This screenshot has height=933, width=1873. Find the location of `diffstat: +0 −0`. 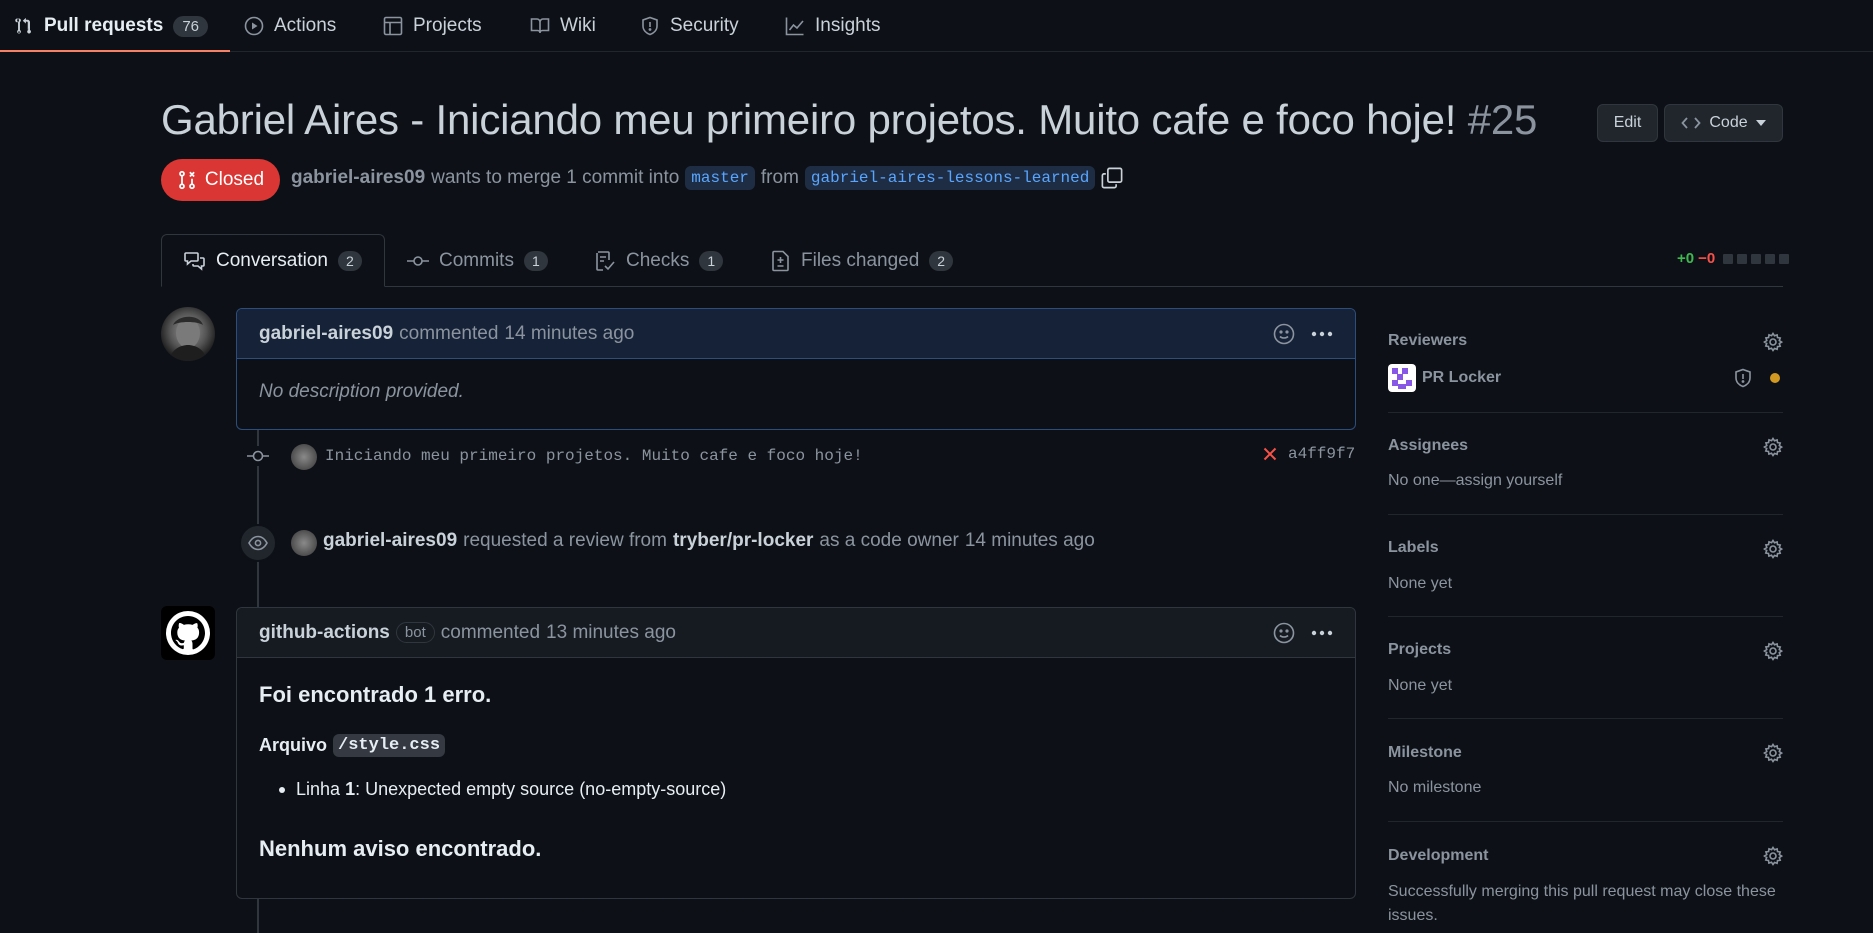

diffstat: +0 −0 is located at coordinates (1733, 258).